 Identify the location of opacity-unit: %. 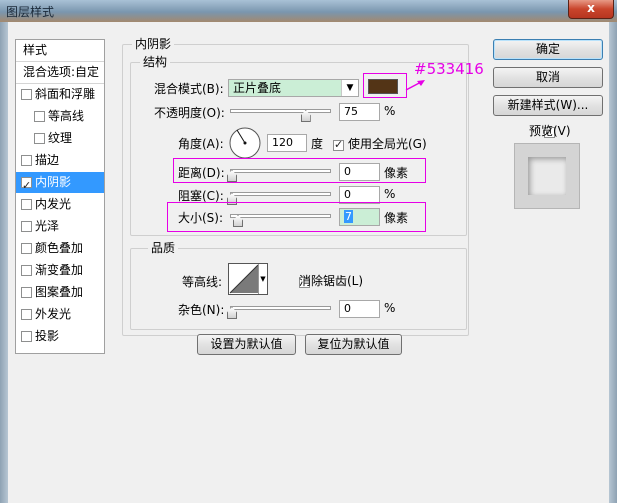
(390, 111).